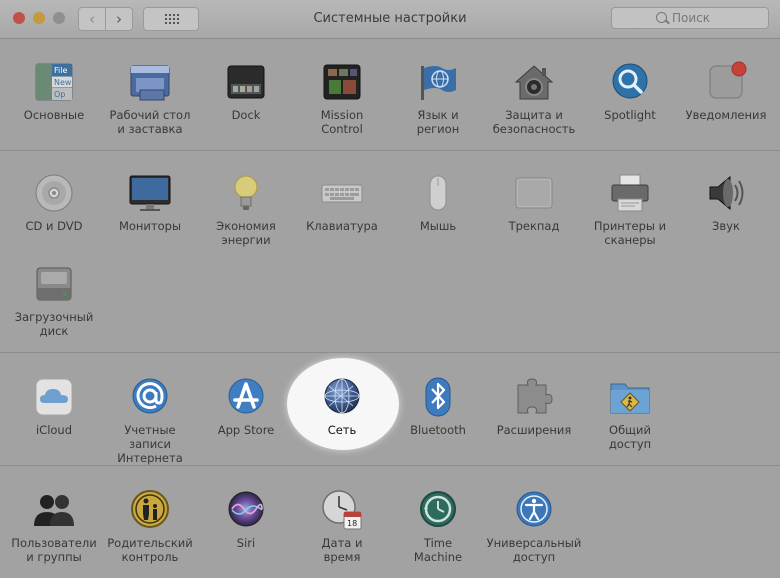  What do you see at coordinates (150, 193) in the screenshot?
I see `monitor-icon` at bounding box center [150, 193].